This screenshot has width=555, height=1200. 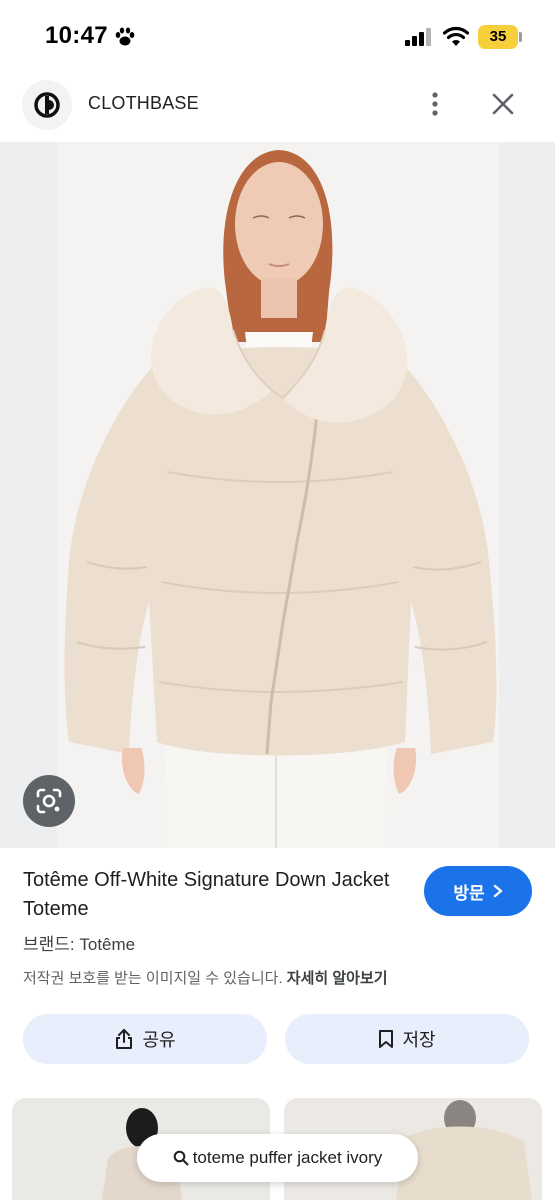 I want to click on share-icon, so click(x=124, y=1039).